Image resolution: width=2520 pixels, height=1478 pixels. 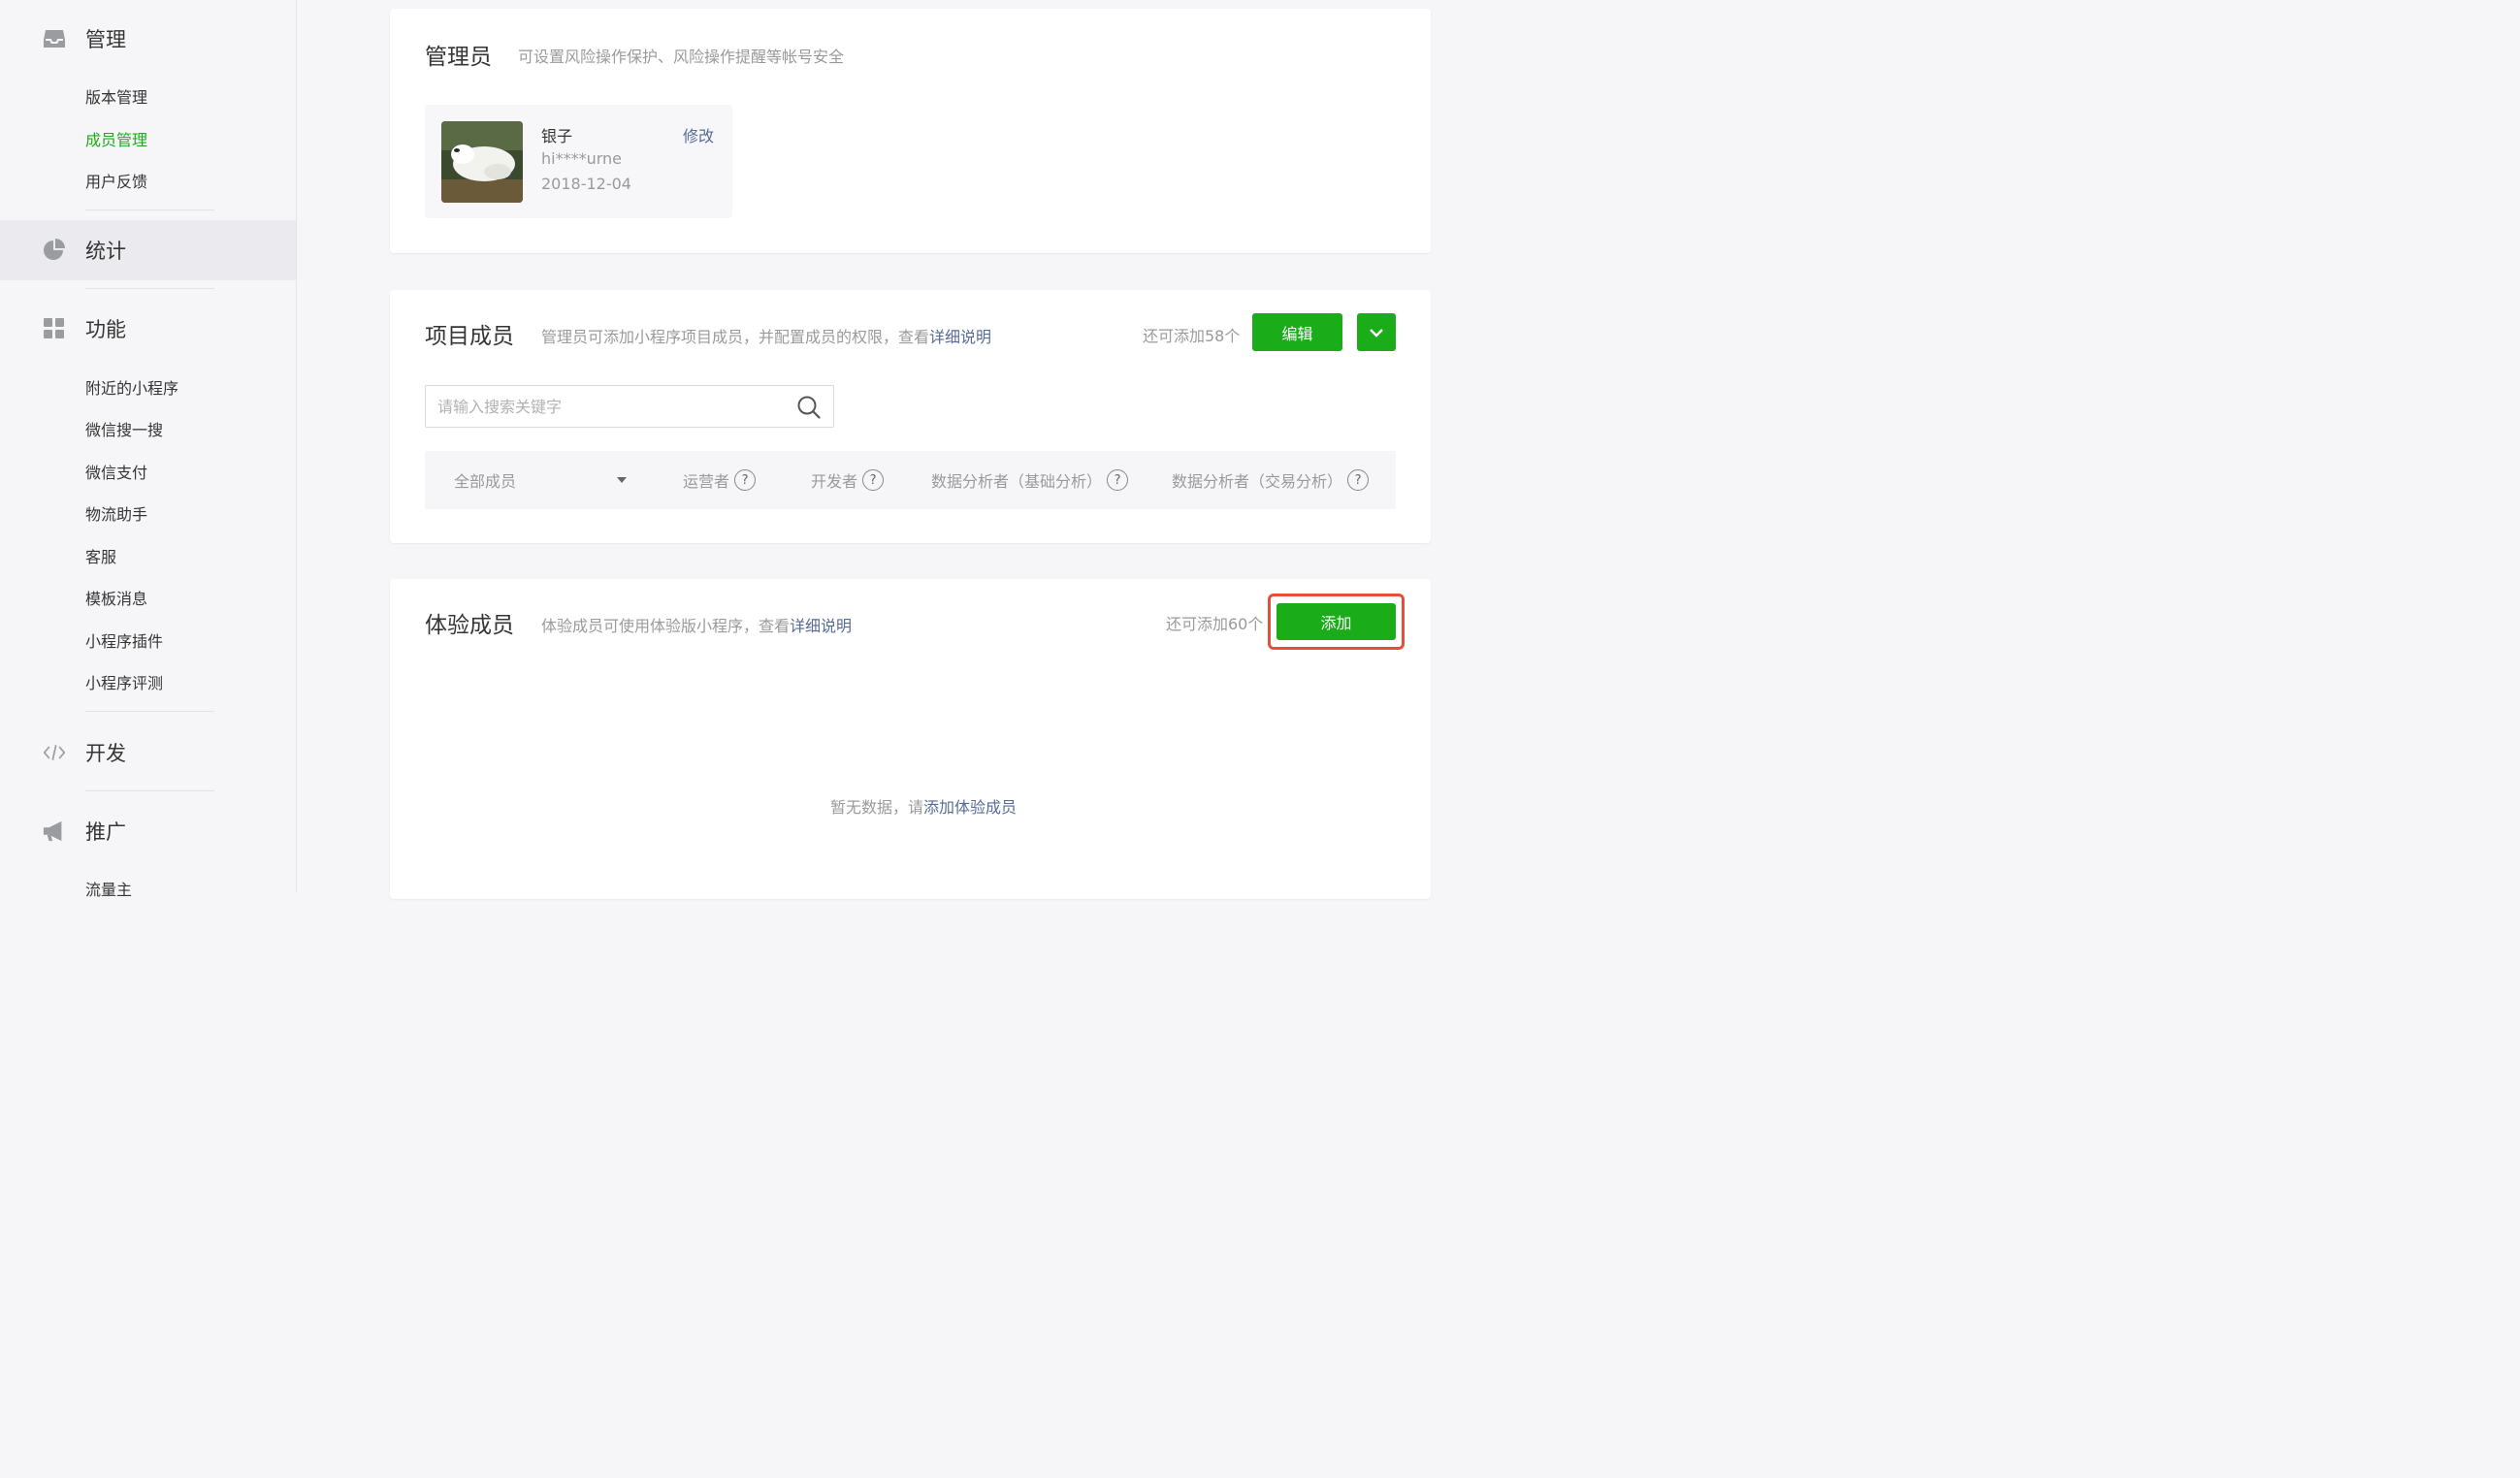 What do you see at coordinates (148, 329) in the screenshot?
I see `nav-group-features: 功能` at bounding box center [148, 329].